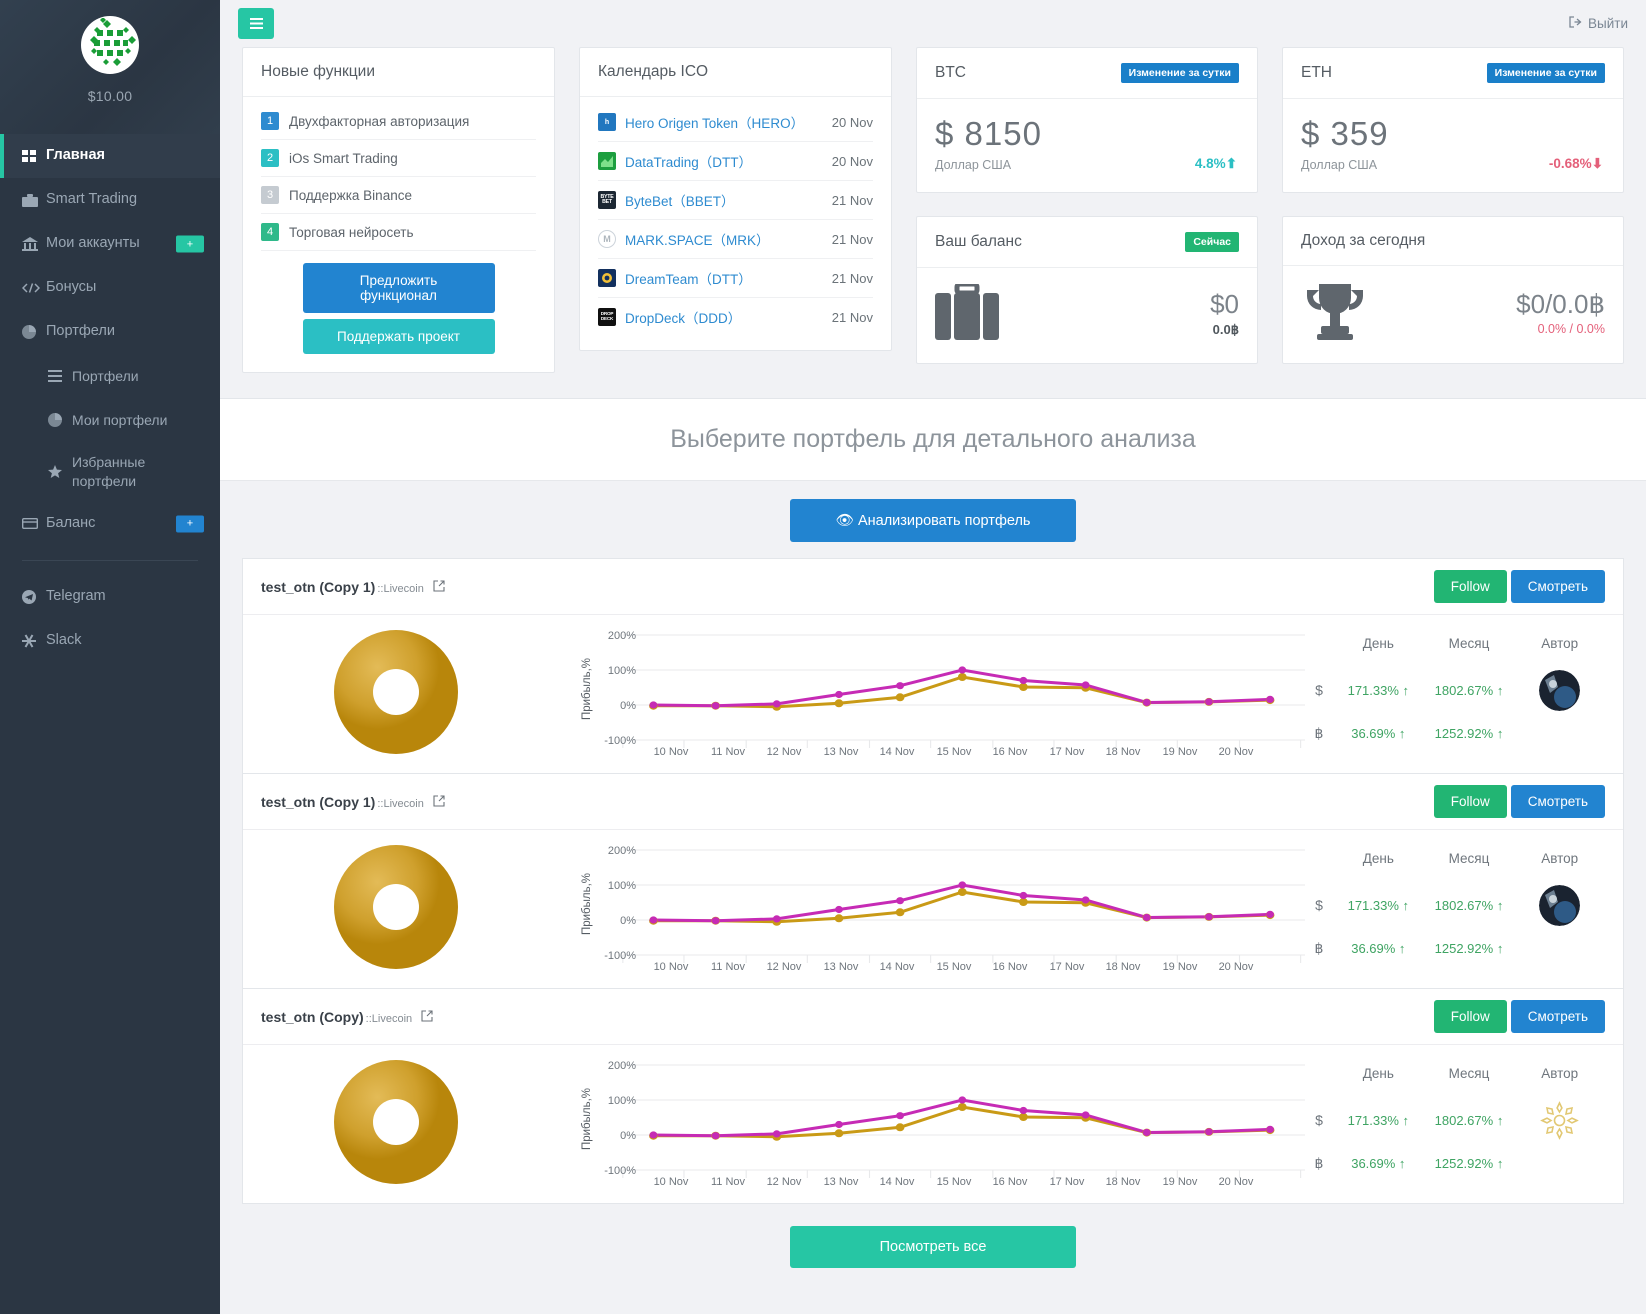 This screenshot has width=1646, height=1314. What do you see at coordinates (110, 288) in the screenshot?
I see `sidebar-item-bonuses: Бонусы` at bounding box center [110, 288].